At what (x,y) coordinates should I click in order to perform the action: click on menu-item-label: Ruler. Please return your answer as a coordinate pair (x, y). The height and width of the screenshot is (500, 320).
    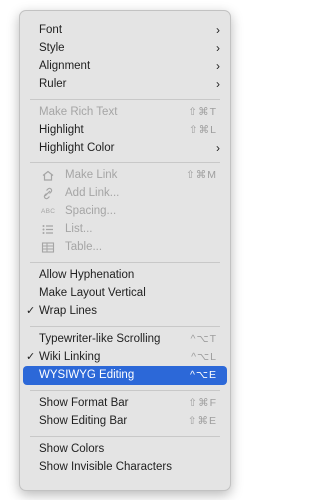
    Looking at the image, I should click on (53, 84).